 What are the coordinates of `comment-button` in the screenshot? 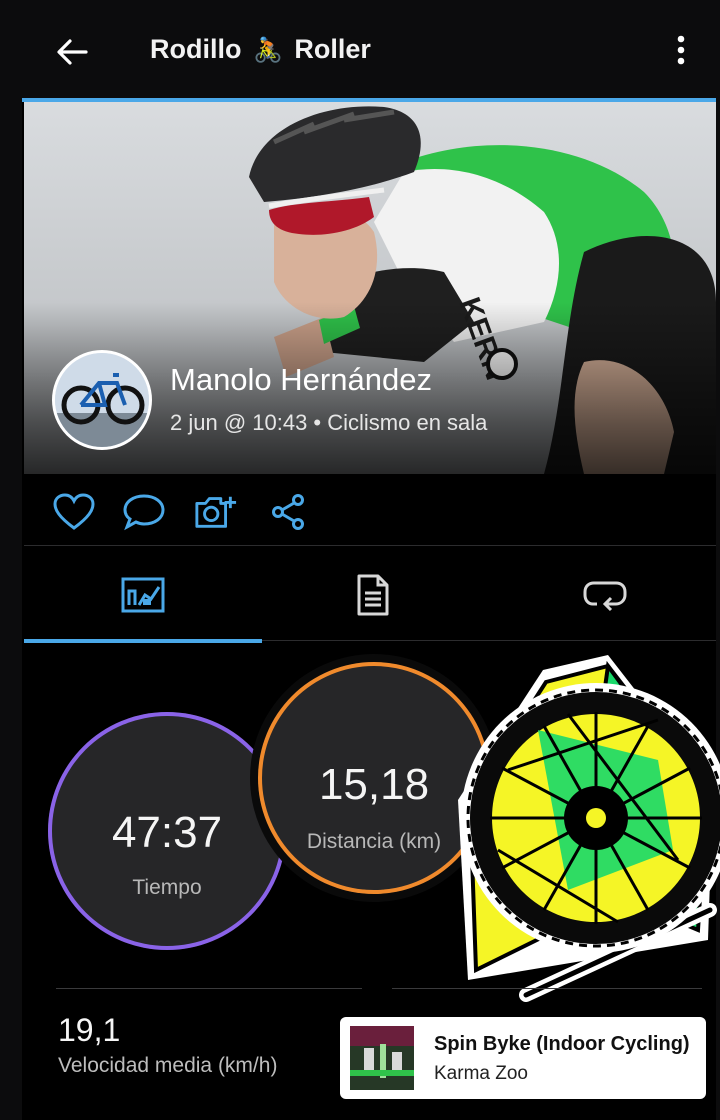 It's located at (144, 512).